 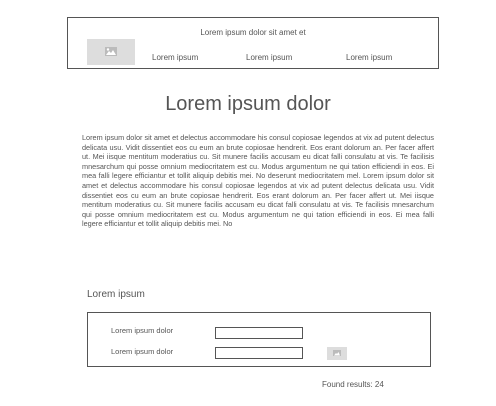 I want to click on header-title: Lorem ipsum dolor sit amet et, so click(x=253, y=32).